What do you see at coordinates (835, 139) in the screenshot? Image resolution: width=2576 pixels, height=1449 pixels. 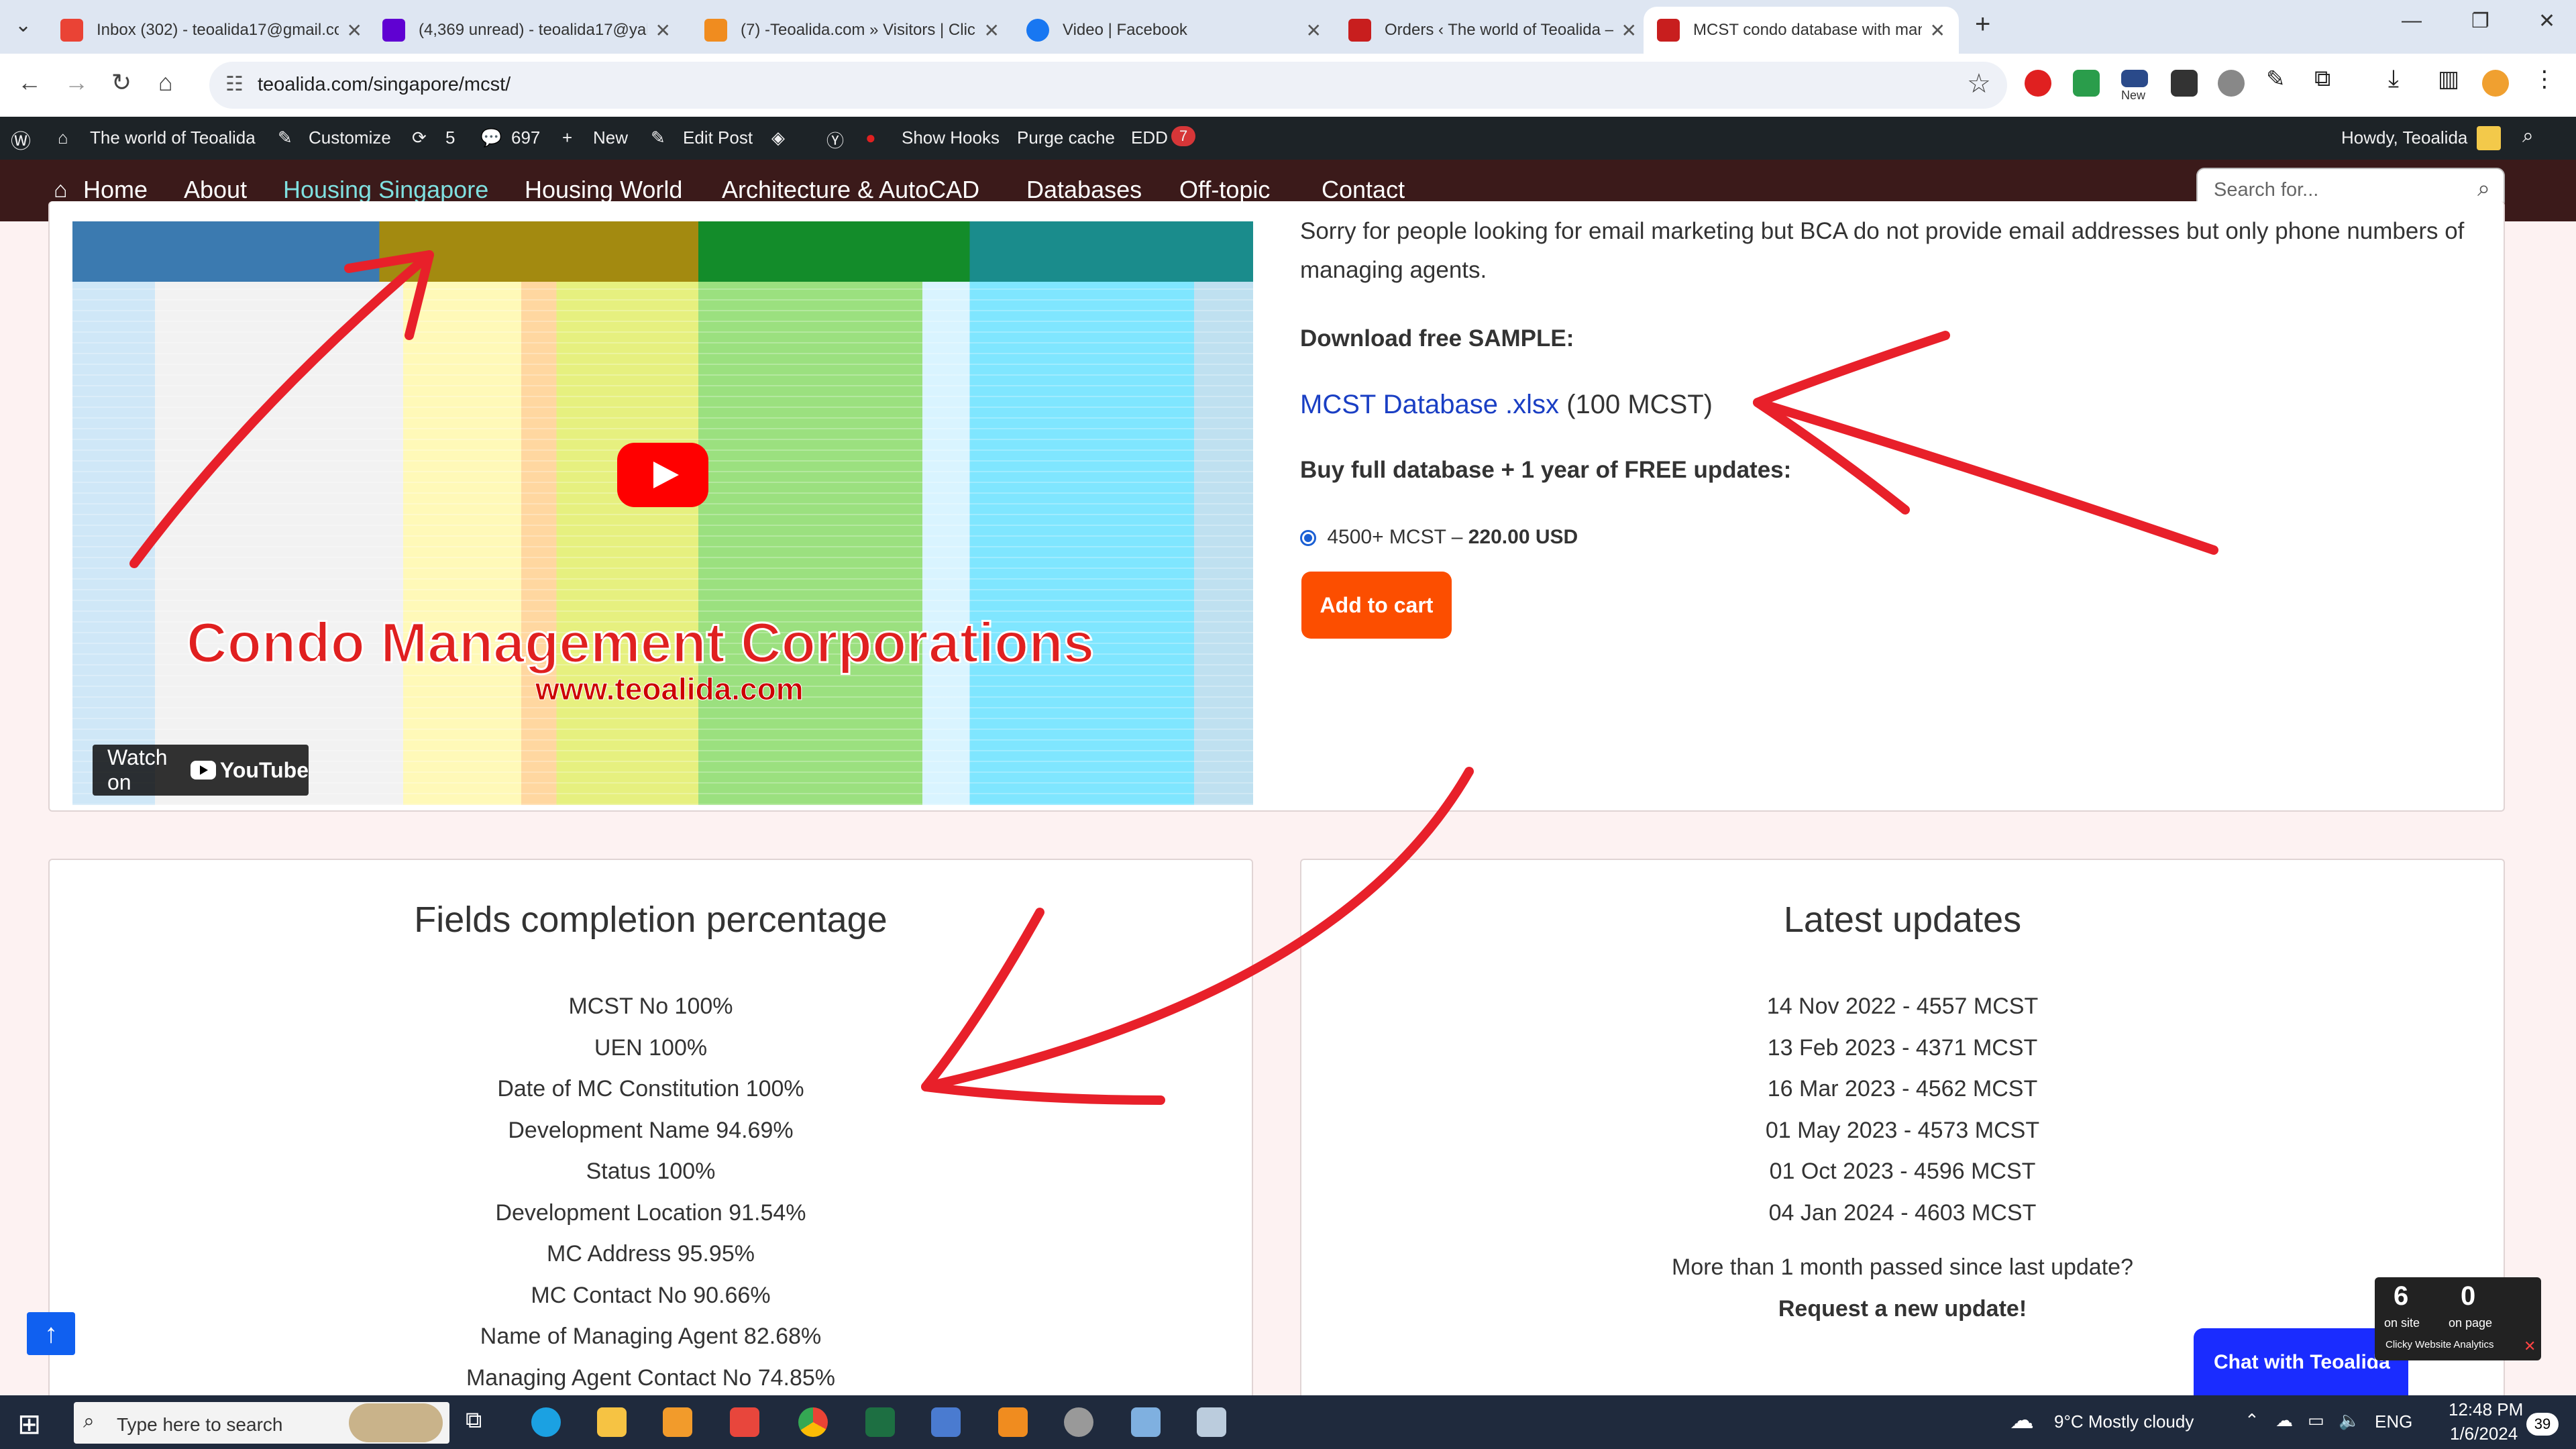 I see `yoast-icon: Ⓨ` at bounding box center [835, 139].